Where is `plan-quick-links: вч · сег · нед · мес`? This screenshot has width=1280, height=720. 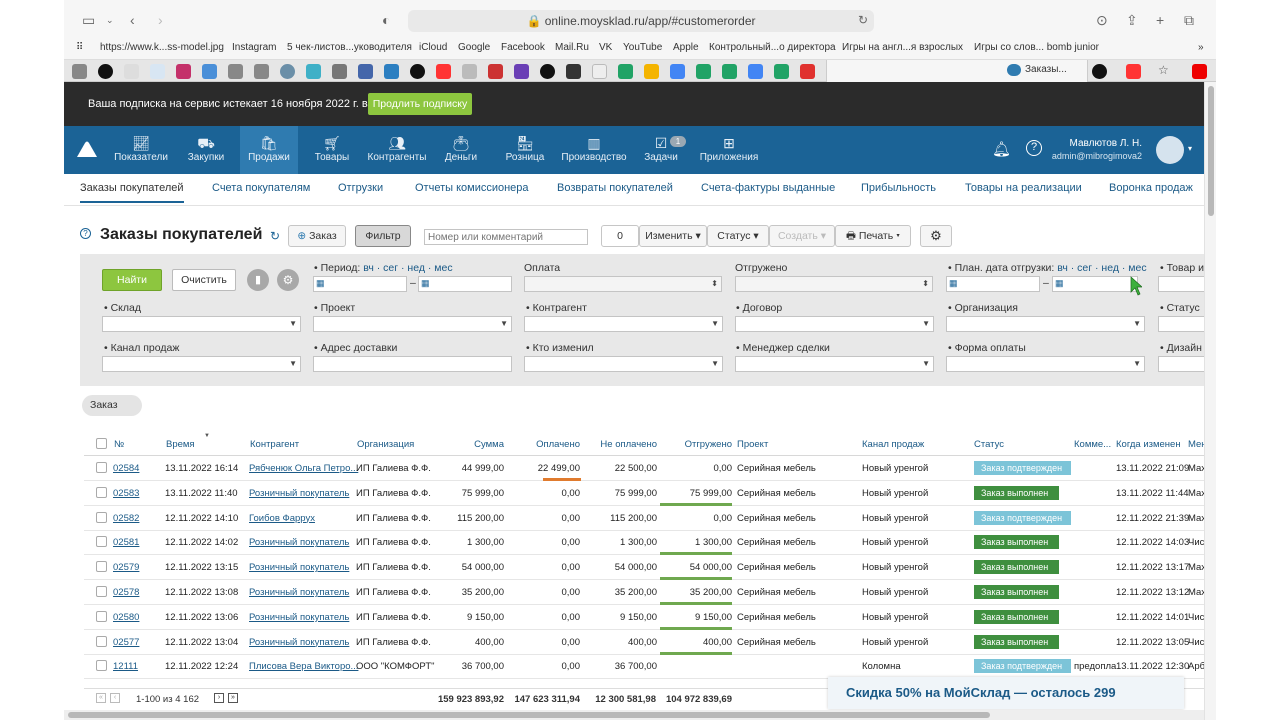
plan-quick-links: вч · сег · нед · мес is located at coordinates (1101, 268).